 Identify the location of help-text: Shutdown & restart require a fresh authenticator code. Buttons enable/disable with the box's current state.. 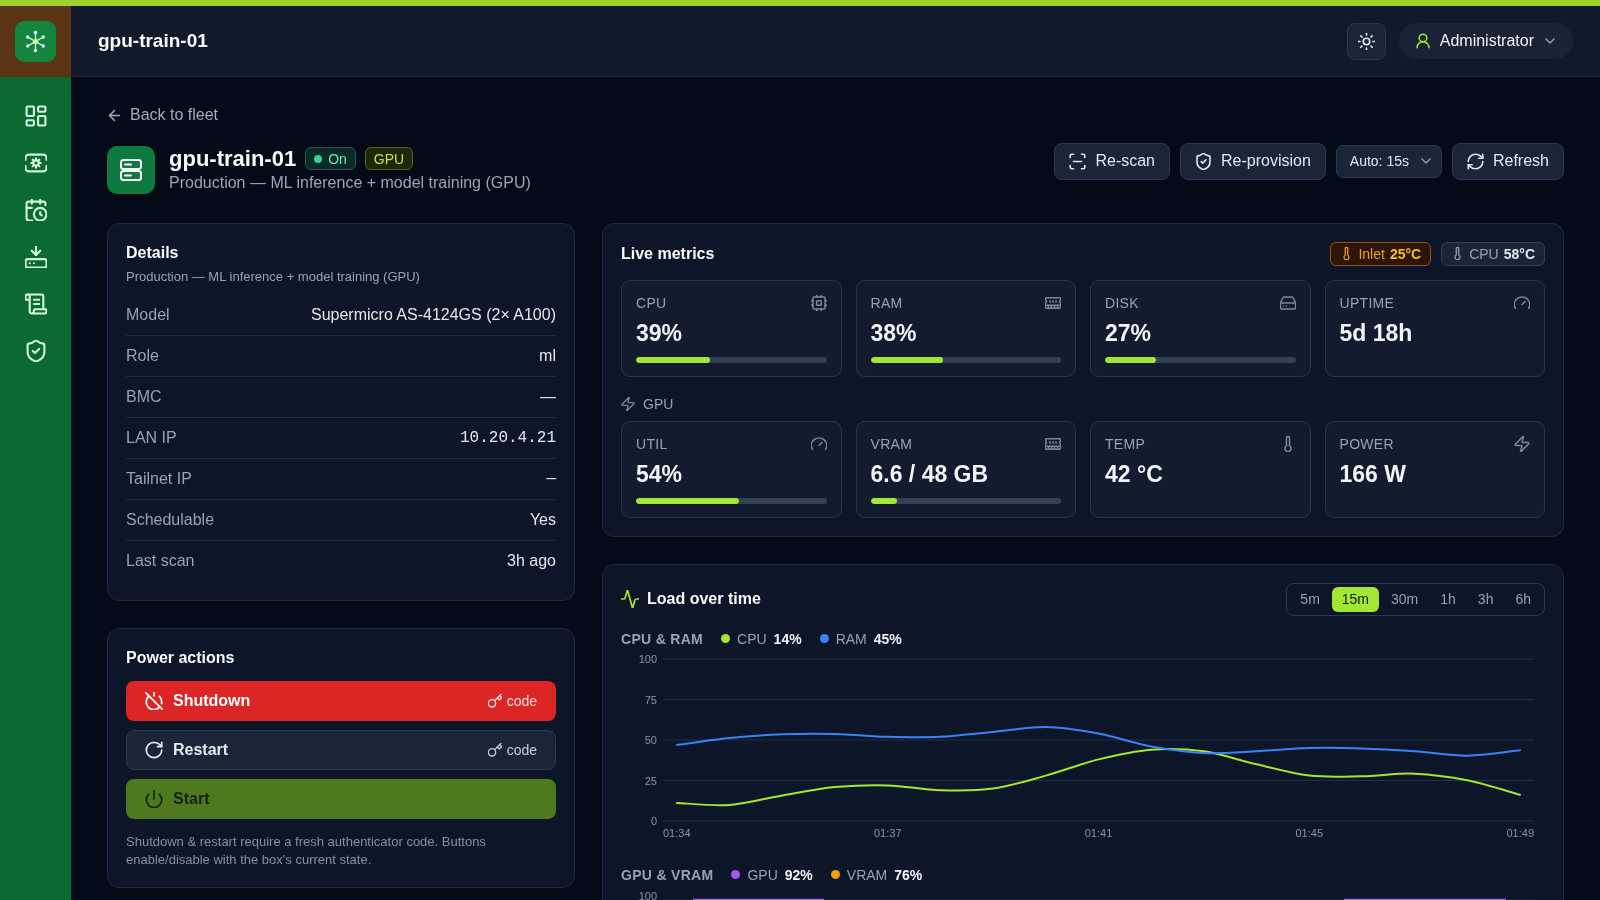
(306, 850).